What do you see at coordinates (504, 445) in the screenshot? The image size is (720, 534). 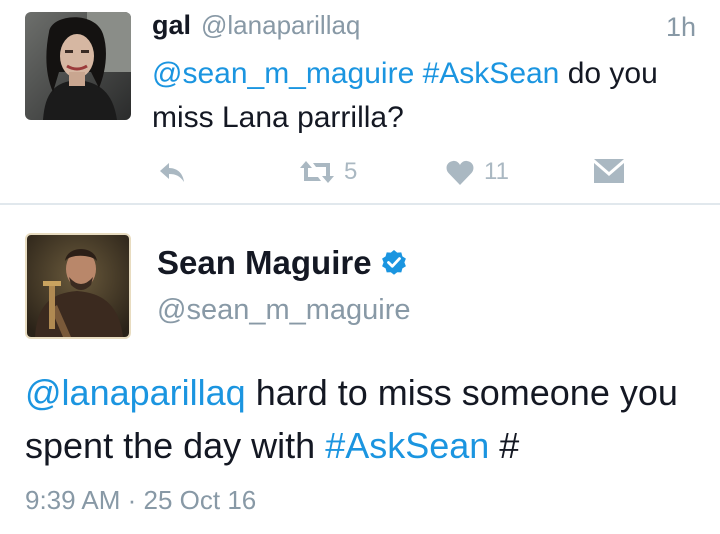 I see `tweet-text-end: #` at bounding box center [504, 445].